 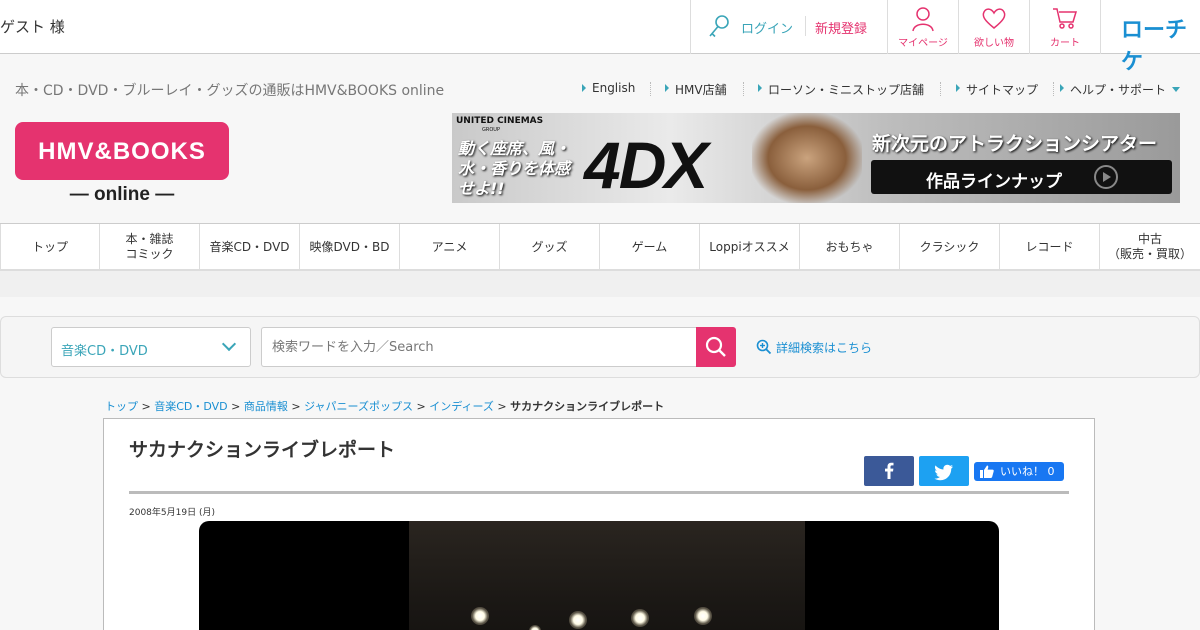 What do you see at coordinates (1065, 43) in the screenshot?
I see `cart-label: カート` at bounding box center [1065, 43].